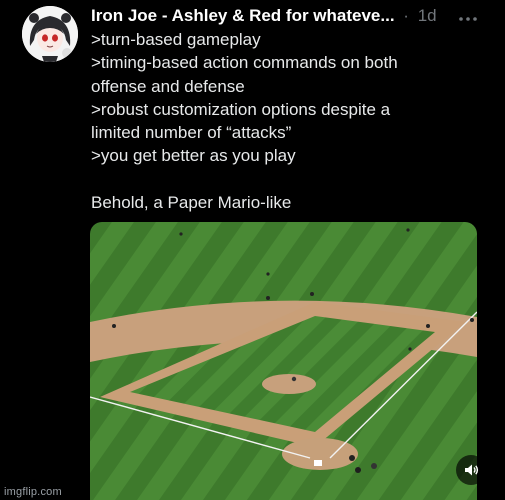 This screenshot has width=505, height=500. Describe the element at coordinates (244, 63) in the screenshot. I see `post-text-line: >timing-based action commands on both` at that location.